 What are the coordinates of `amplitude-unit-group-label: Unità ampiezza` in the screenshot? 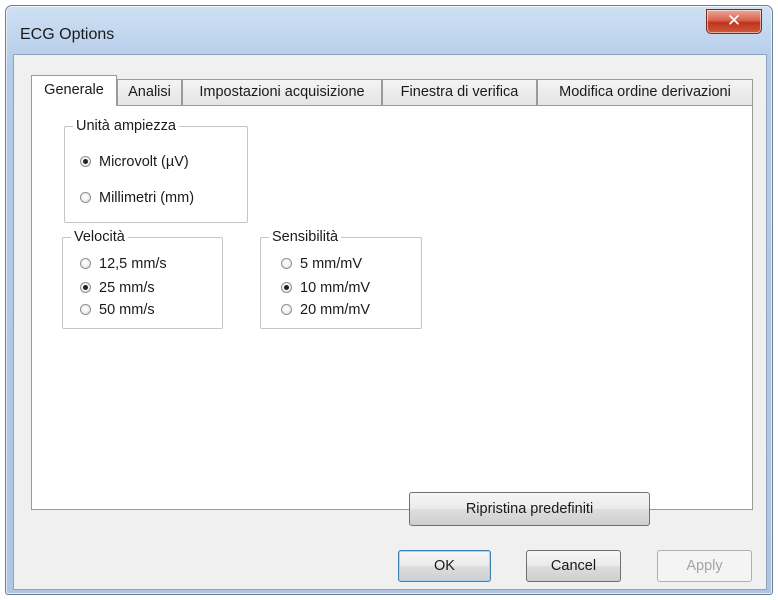 It's located at (126, 126).